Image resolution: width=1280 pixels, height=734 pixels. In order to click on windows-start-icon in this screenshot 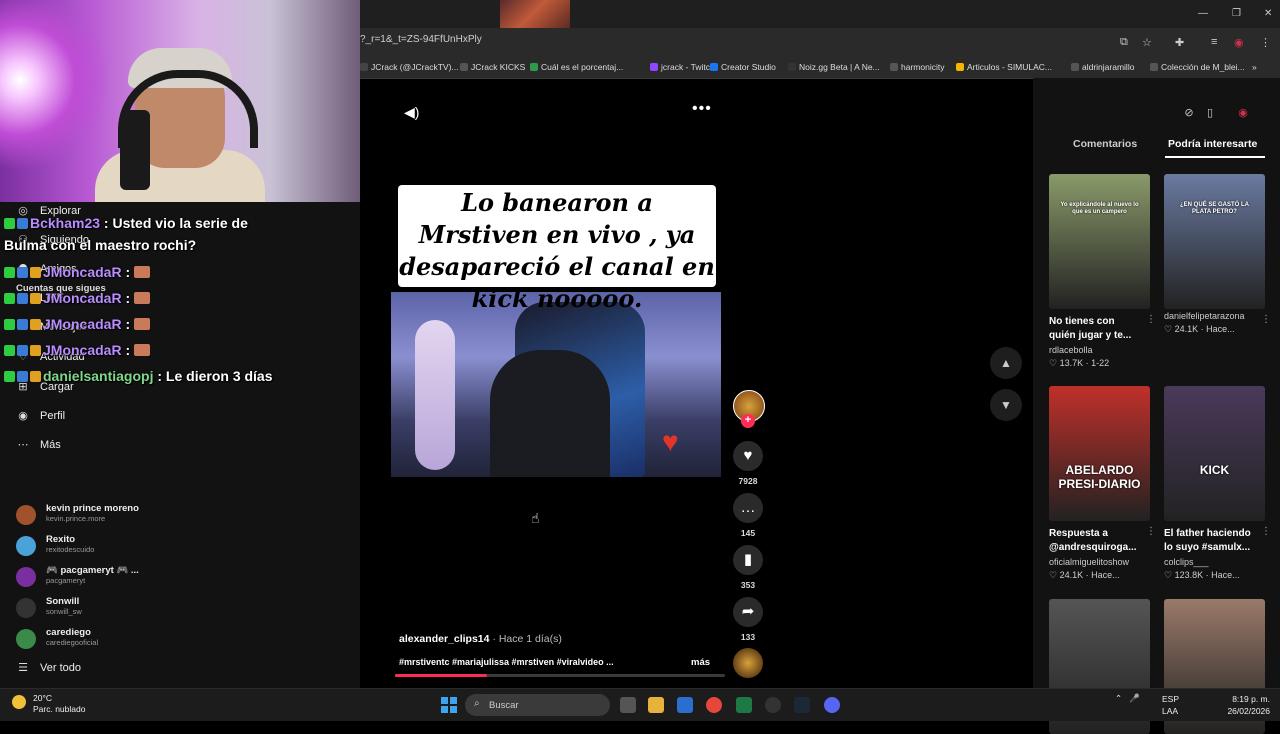, I will do `click(449, 705)`.